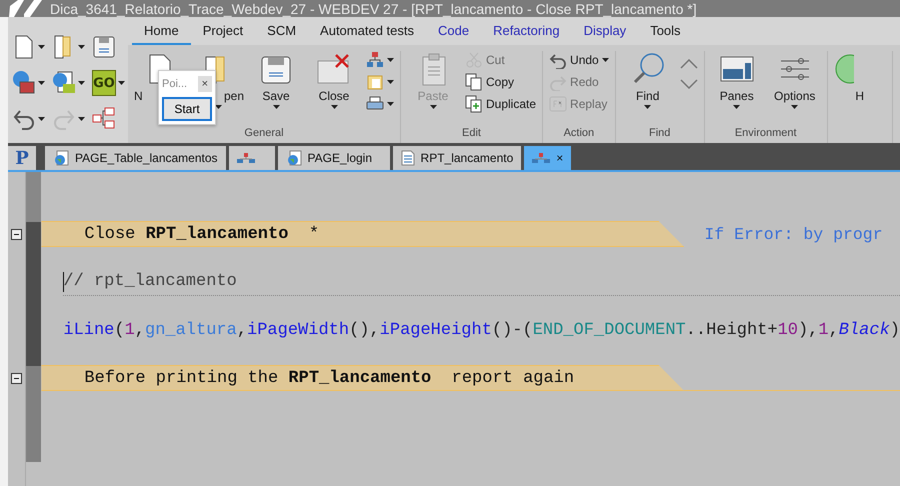 The image size is (900, 486). What do you see at coordinates (264, 134) in the screenshot?
I see `group-label: General` at bounding box center [264, 134].